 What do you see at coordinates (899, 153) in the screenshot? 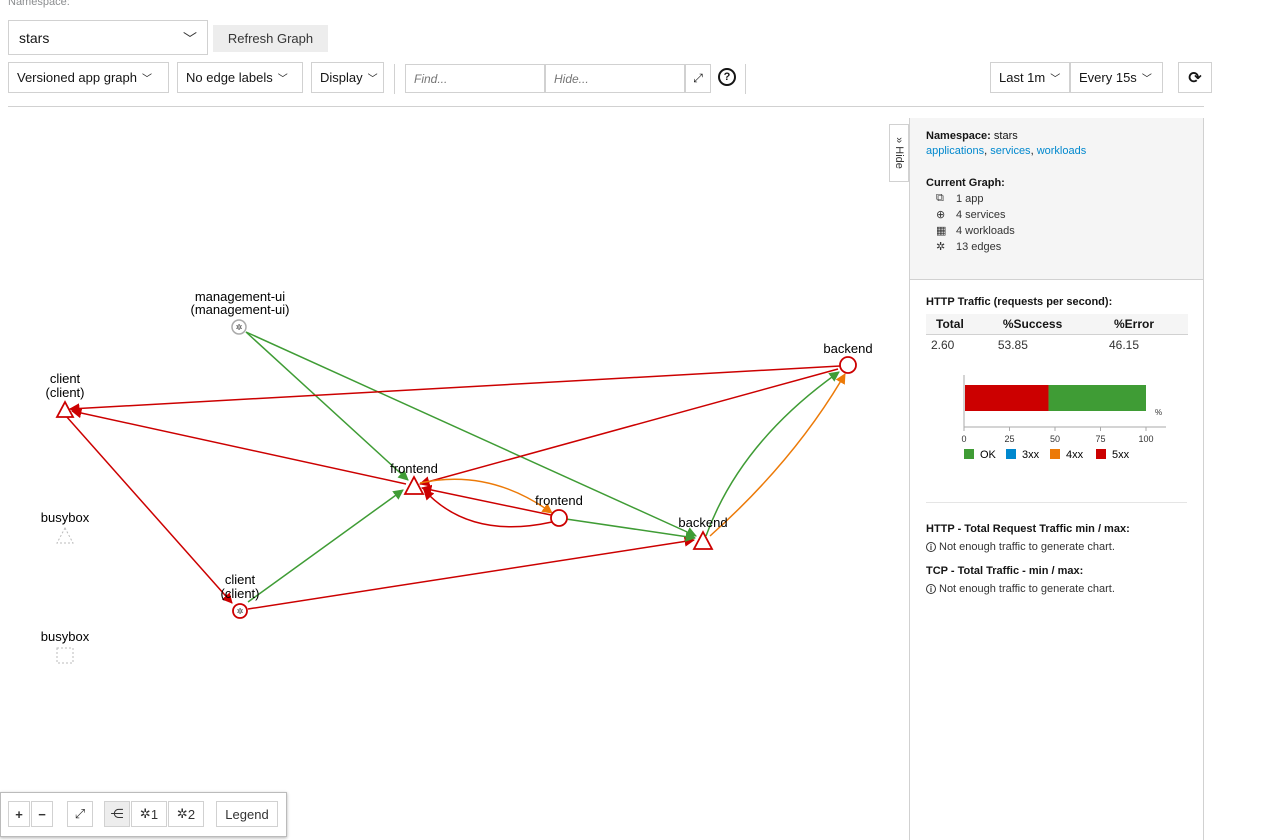
I see `hide-sidebar-tab: » Hide` at bounding box center [899, 153].